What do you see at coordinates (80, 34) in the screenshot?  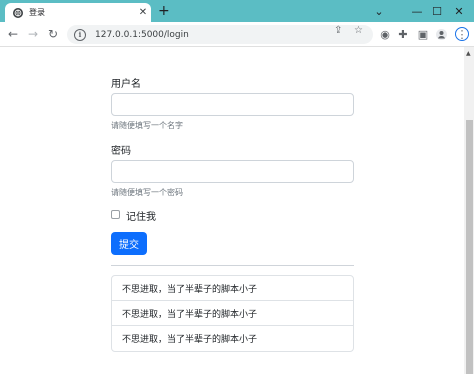 I see `info-icon: i` at bounding box center [80, 34].